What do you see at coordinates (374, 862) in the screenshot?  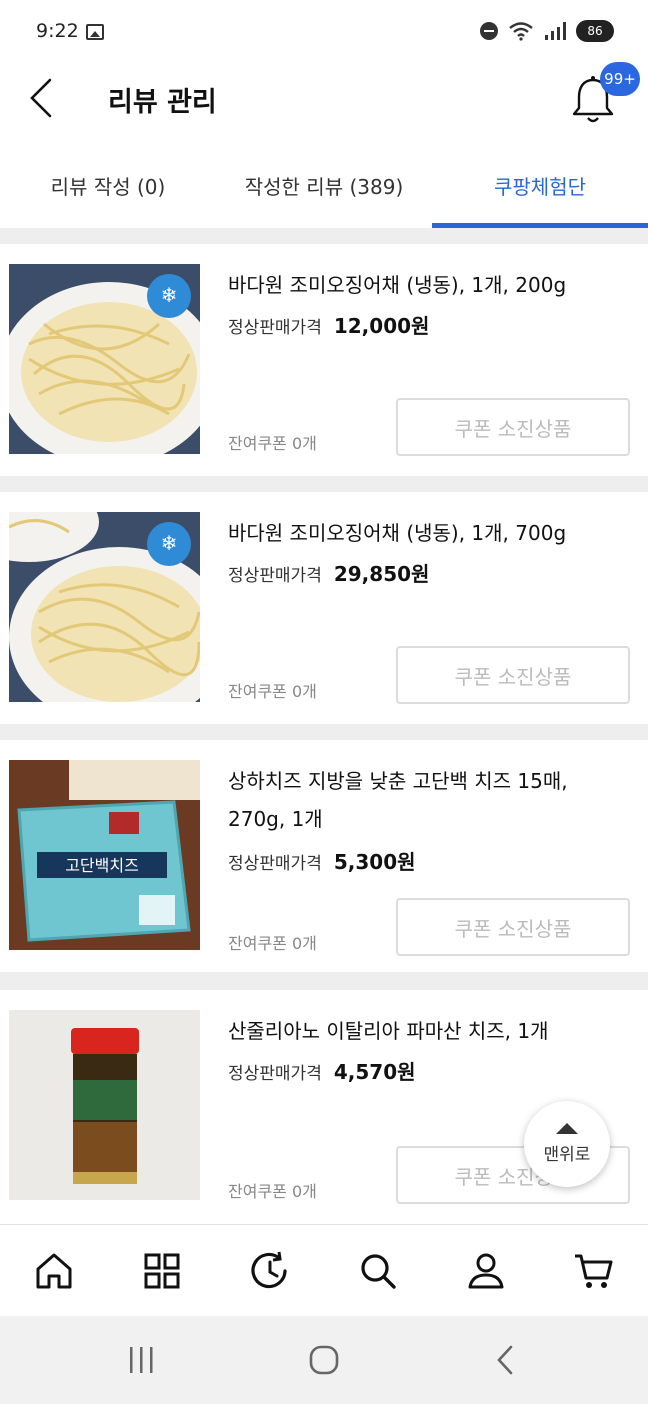 I see `price-value: 5,300원` at bounding box center [374, 862].